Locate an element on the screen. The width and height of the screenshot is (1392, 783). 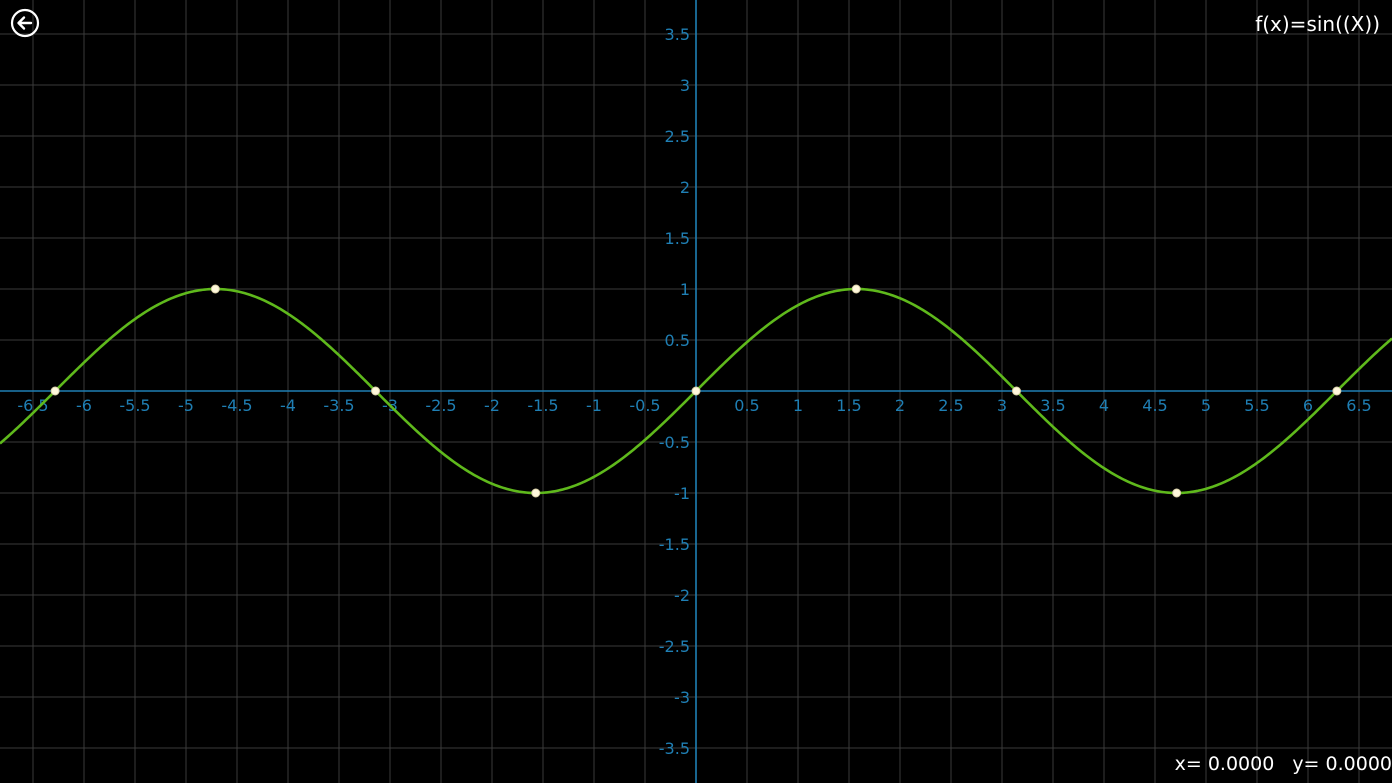
x-tick-label: 2 is located at coordinates (900, 405).